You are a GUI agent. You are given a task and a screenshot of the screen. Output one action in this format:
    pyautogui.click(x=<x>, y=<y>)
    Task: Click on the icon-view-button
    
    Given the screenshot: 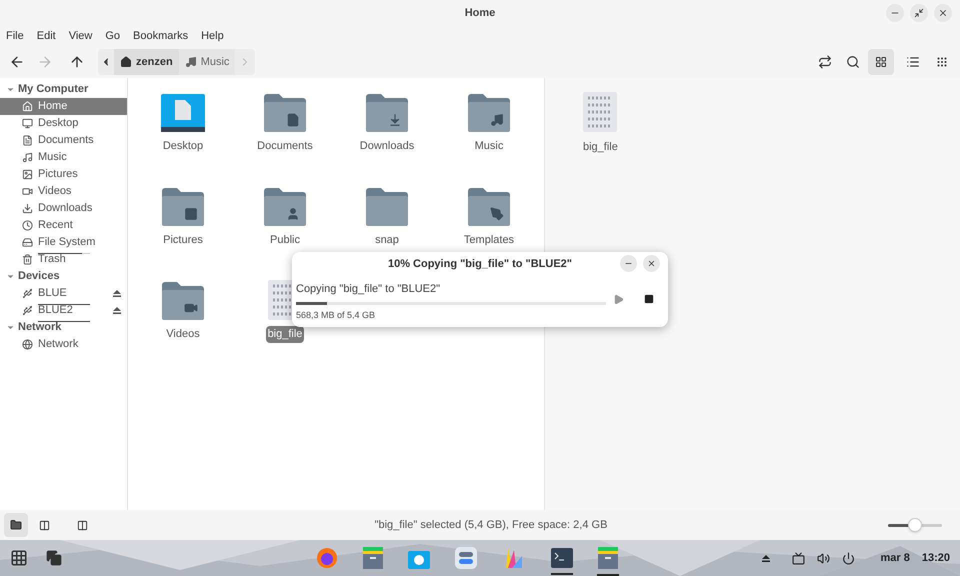 What is the action you would take?
    pyautogui.click(x=881, y=62)
    